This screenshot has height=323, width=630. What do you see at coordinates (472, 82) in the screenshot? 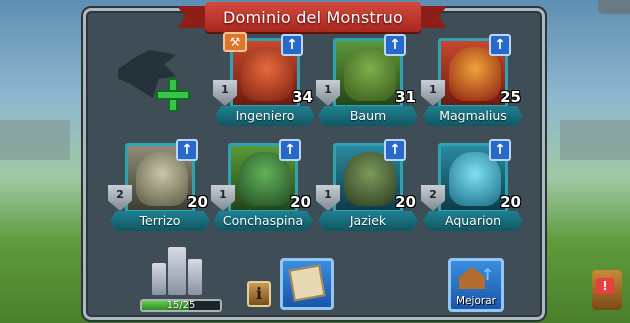
I see `monster-card-magmalius: 1 25 ↑ Magmalius` at bounding box center [472, 82].